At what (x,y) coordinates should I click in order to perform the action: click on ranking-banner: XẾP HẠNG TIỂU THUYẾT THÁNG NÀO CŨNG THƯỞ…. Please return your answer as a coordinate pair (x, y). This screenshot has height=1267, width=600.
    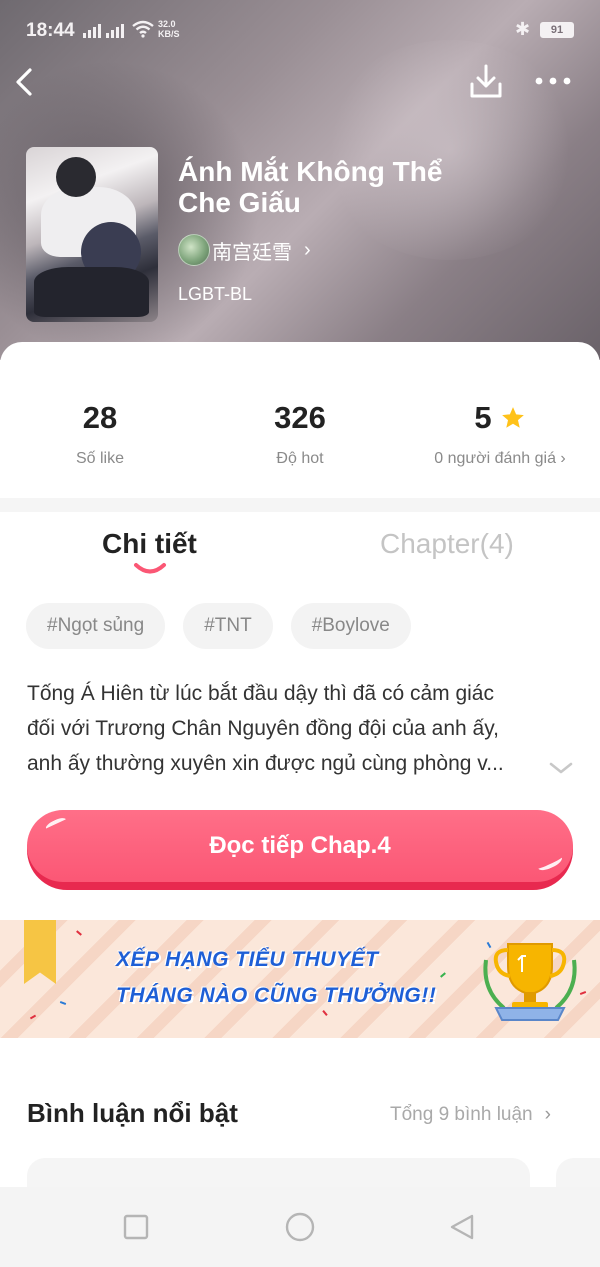
    Looking at the image, I should click on (300, 979).